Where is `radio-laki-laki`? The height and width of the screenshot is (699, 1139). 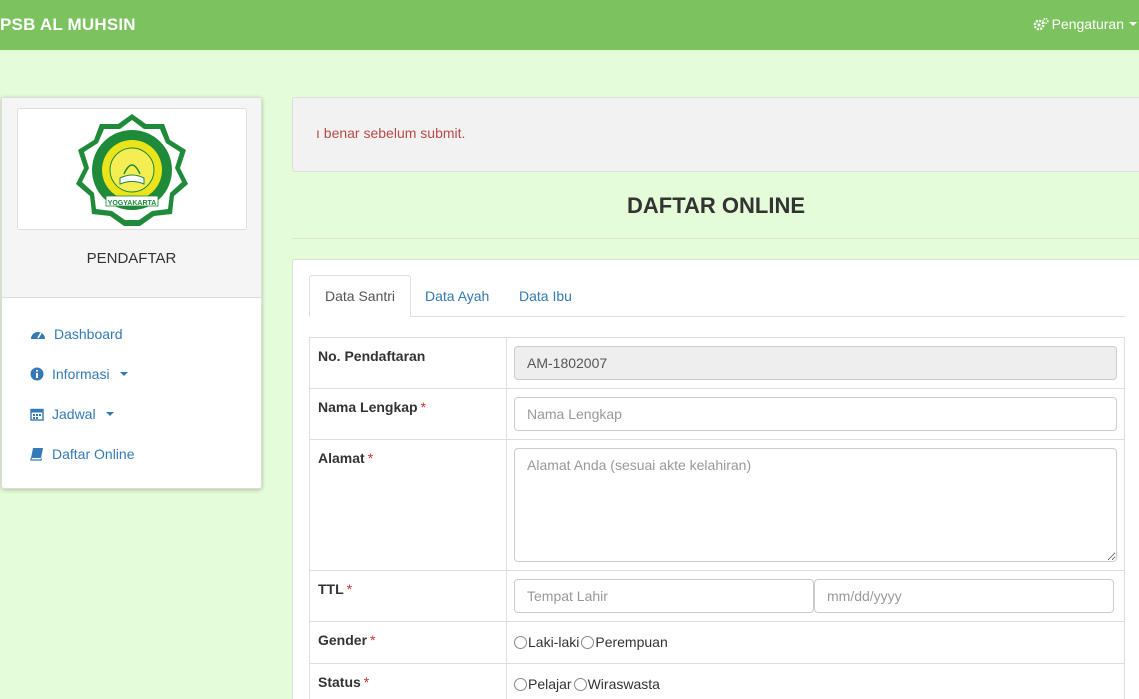
radio-laki-laki is located at coordinates (520, 642).